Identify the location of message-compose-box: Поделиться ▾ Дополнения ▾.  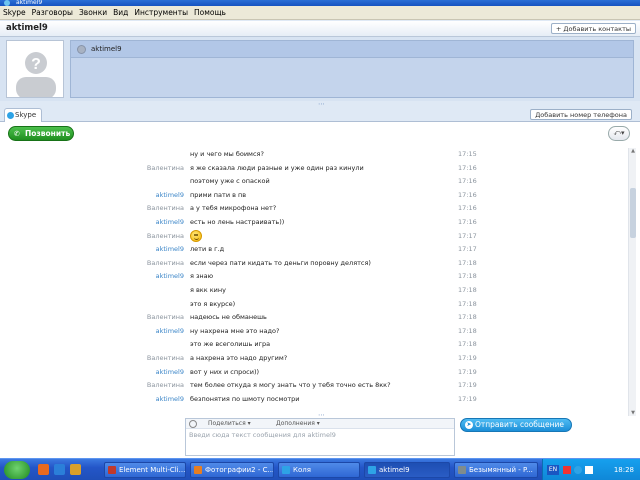
(320, 437).